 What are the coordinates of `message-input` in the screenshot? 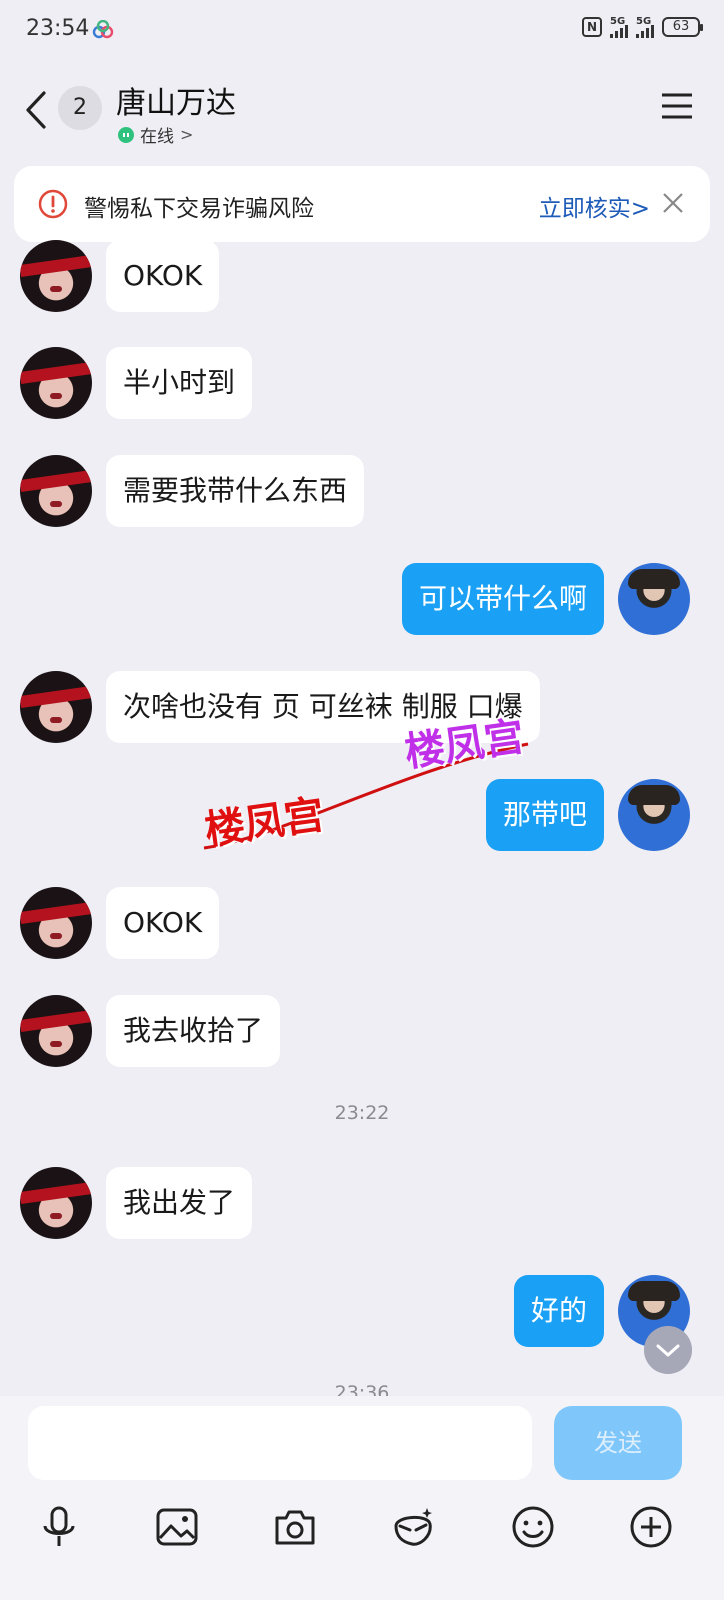 It's located at (280, 1443).